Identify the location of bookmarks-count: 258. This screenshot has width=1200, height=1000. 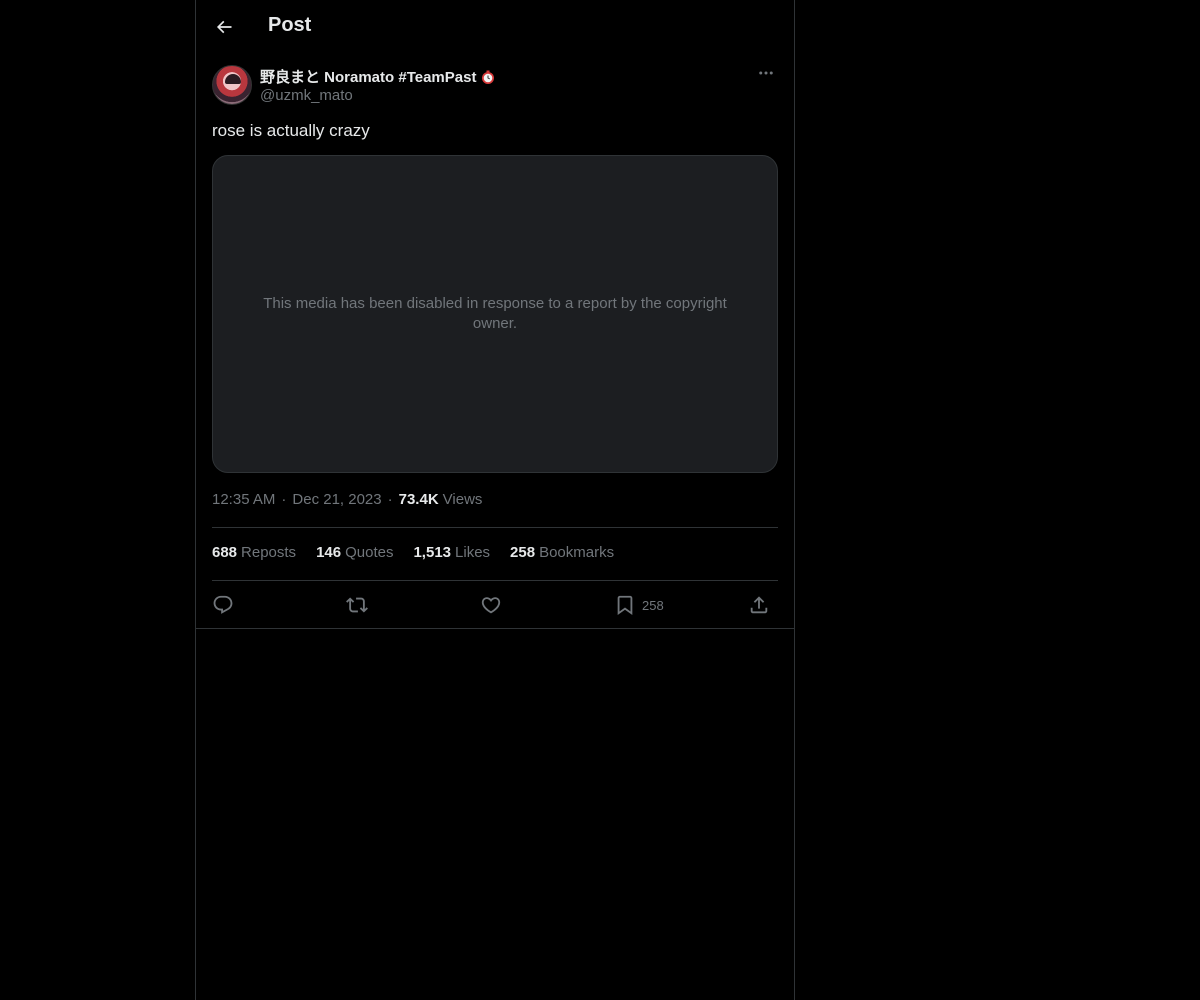
(523, 552).